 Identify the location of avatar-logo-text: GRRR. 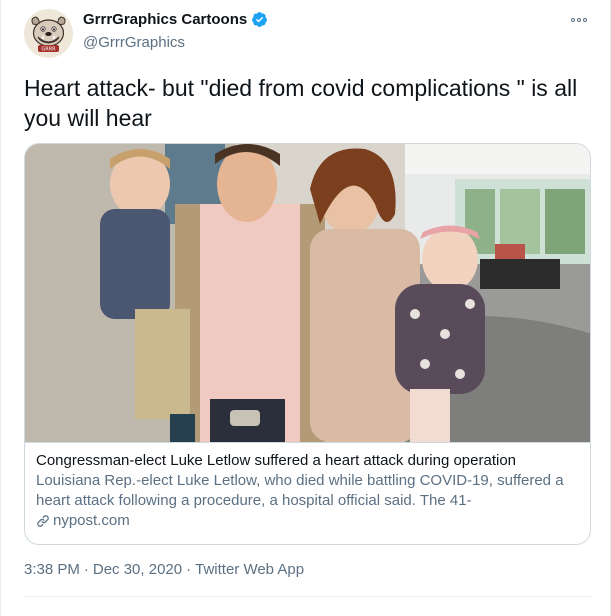
(48, 50).